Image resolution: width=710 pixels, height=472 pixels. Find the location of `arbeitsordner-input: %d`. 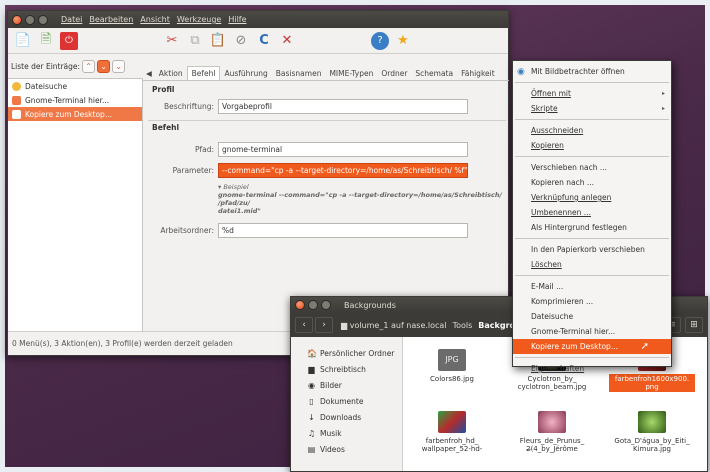

arbeitsordner-input: %d is located at coordinates (343, 230).